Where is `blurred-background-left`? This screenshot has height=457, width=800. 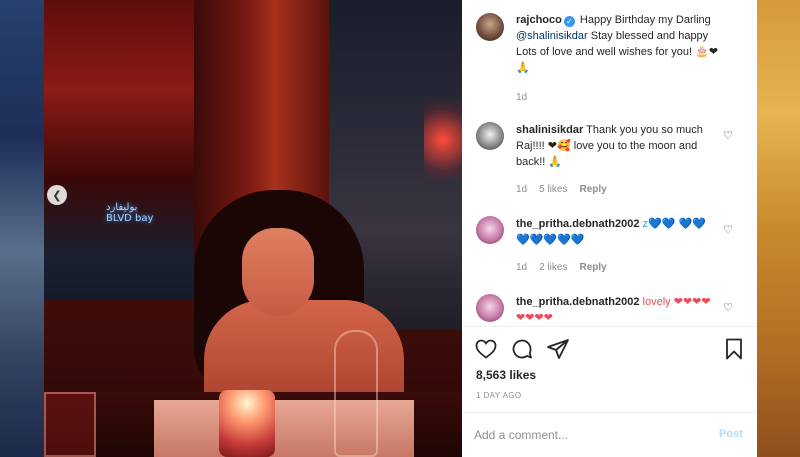 blurred-background-left is located at coordinates (22, 228).